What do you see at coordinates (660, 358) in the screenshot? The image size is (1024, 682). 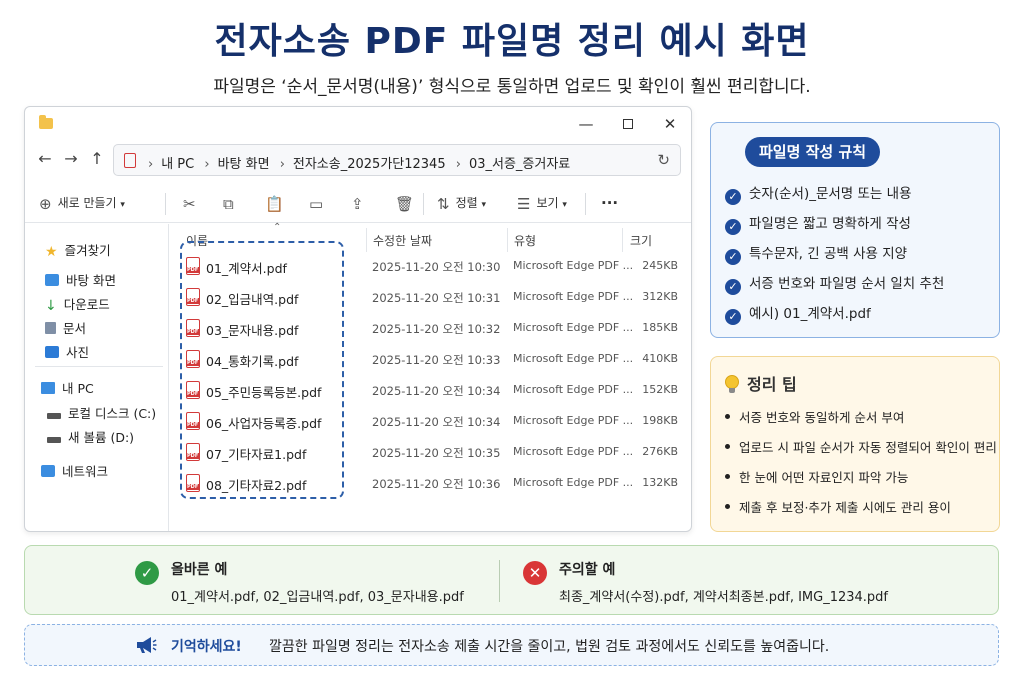 I see `file-size: 410KB` at bounding box center [660, 358].